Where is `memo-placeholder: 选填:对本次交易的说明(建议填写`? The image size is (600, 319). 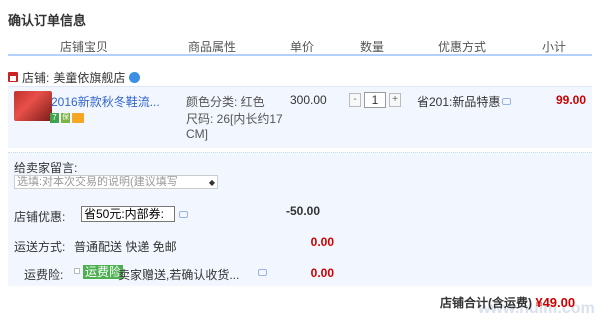
memo-placeholder: 选填:对本次交易的说明(建议填写 is located at coordinates (97, 182).